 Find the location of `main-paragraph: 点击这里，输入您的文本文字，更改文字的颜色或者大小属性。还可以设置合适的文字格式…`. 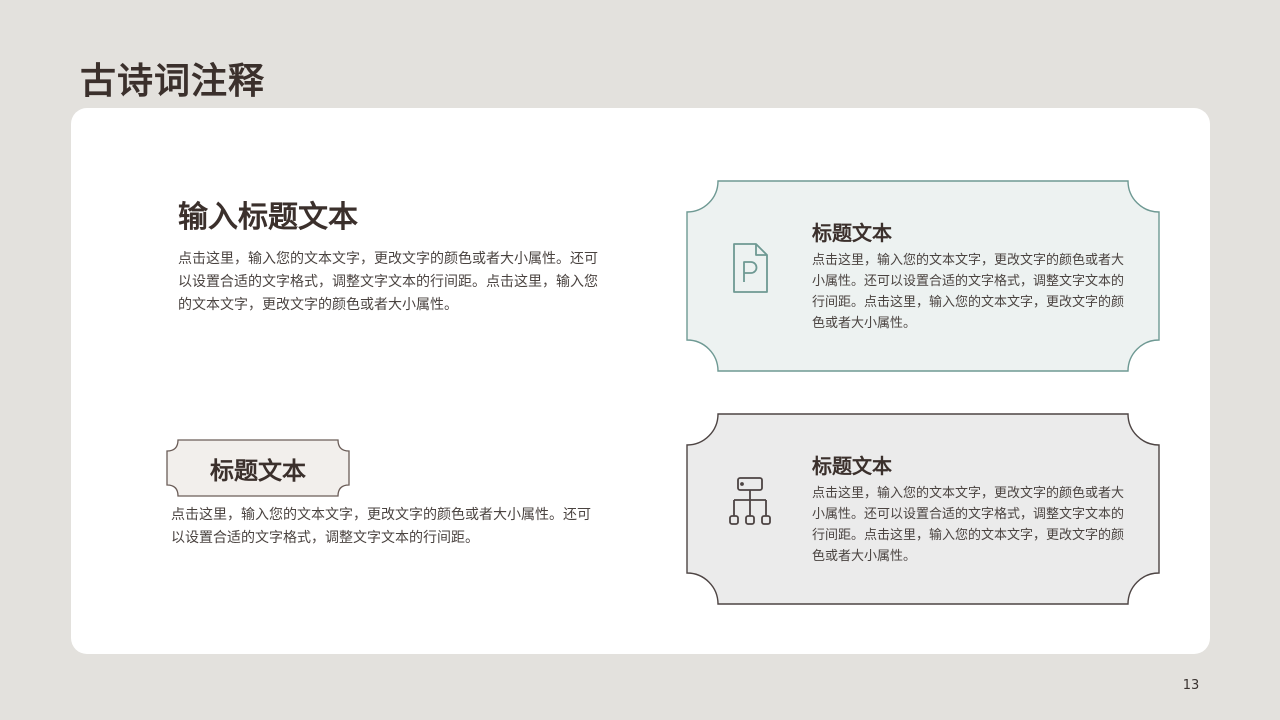

main-paragraph: 点击这里，输入您的文本文字，更改文字的颜色或者大小属性。还可以设置合适的文字格式… is located at coordinates (388, 282).